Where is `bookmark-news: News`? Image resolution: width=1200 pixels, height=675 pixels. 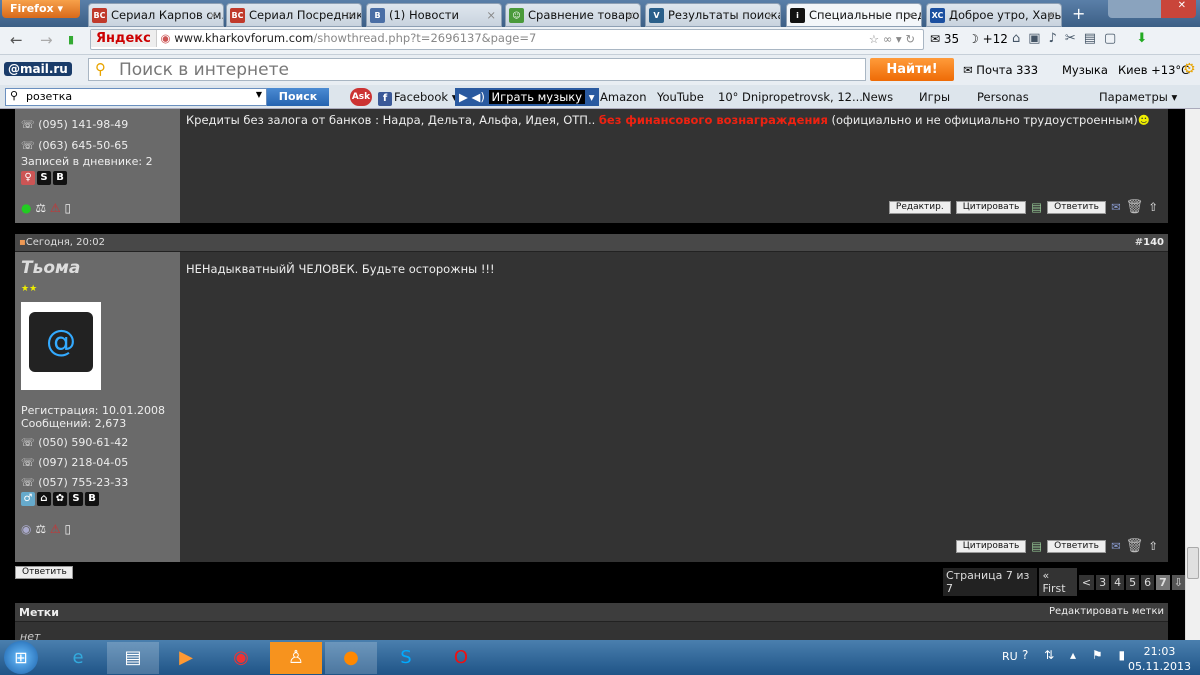 bookmark-news: News is located at coordinates (877, 97).